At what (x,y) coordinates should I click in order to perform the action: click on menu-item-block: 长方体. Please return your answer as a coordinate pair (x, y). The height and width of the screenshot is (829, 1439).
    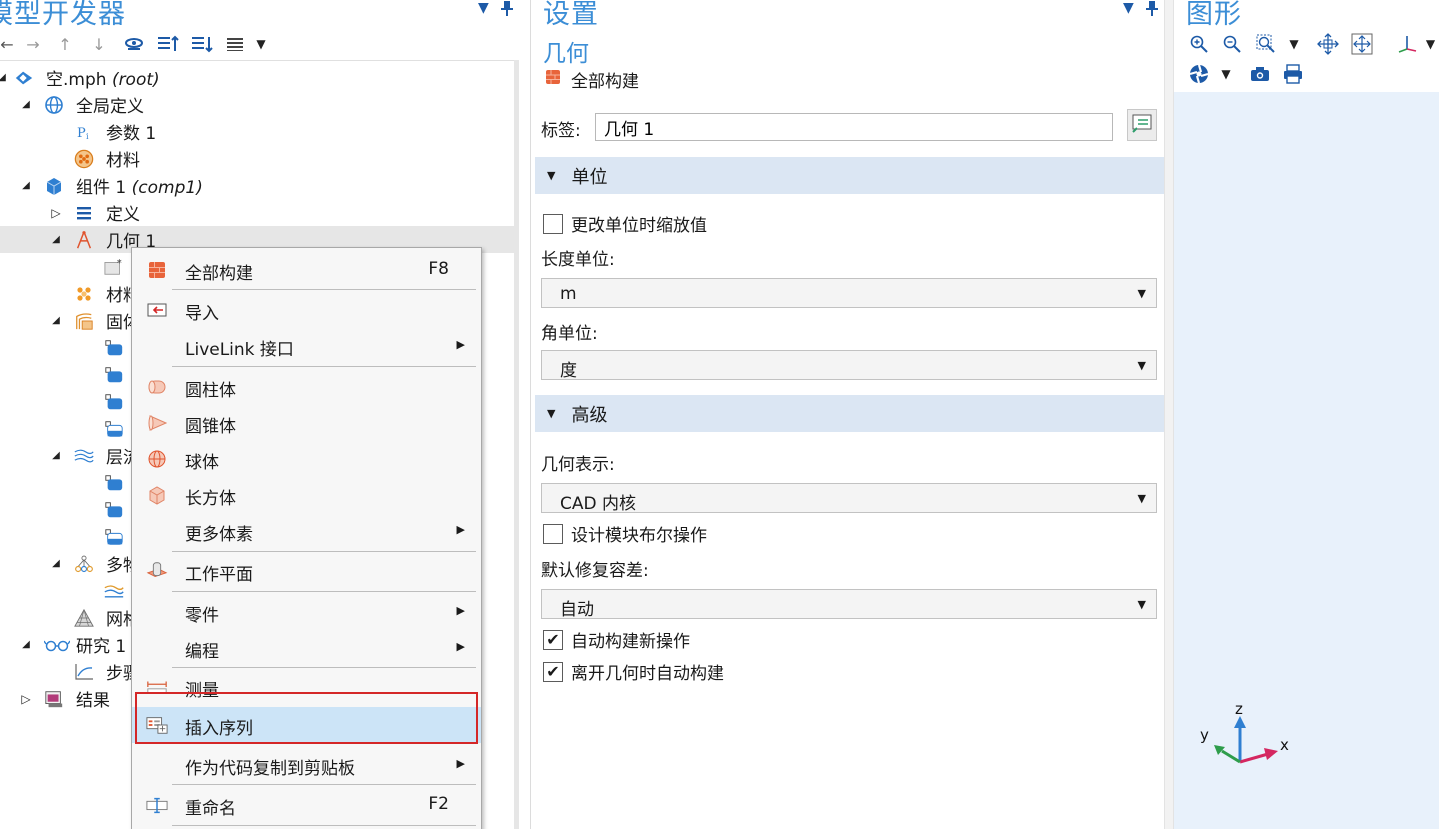
    Looking at the image, I should click on (306, 495).